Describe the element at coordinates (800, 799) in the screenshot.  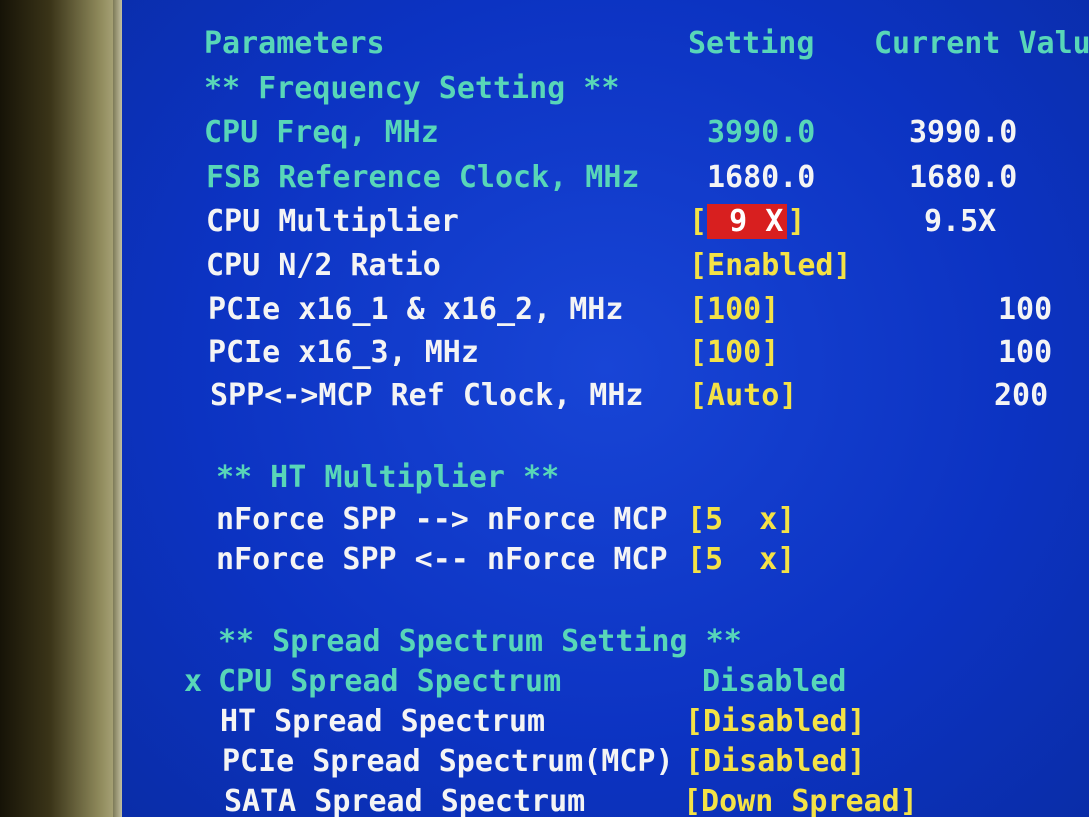
I see `param-sata-spread-spectrum-setting: [Down Spread]` at that location.